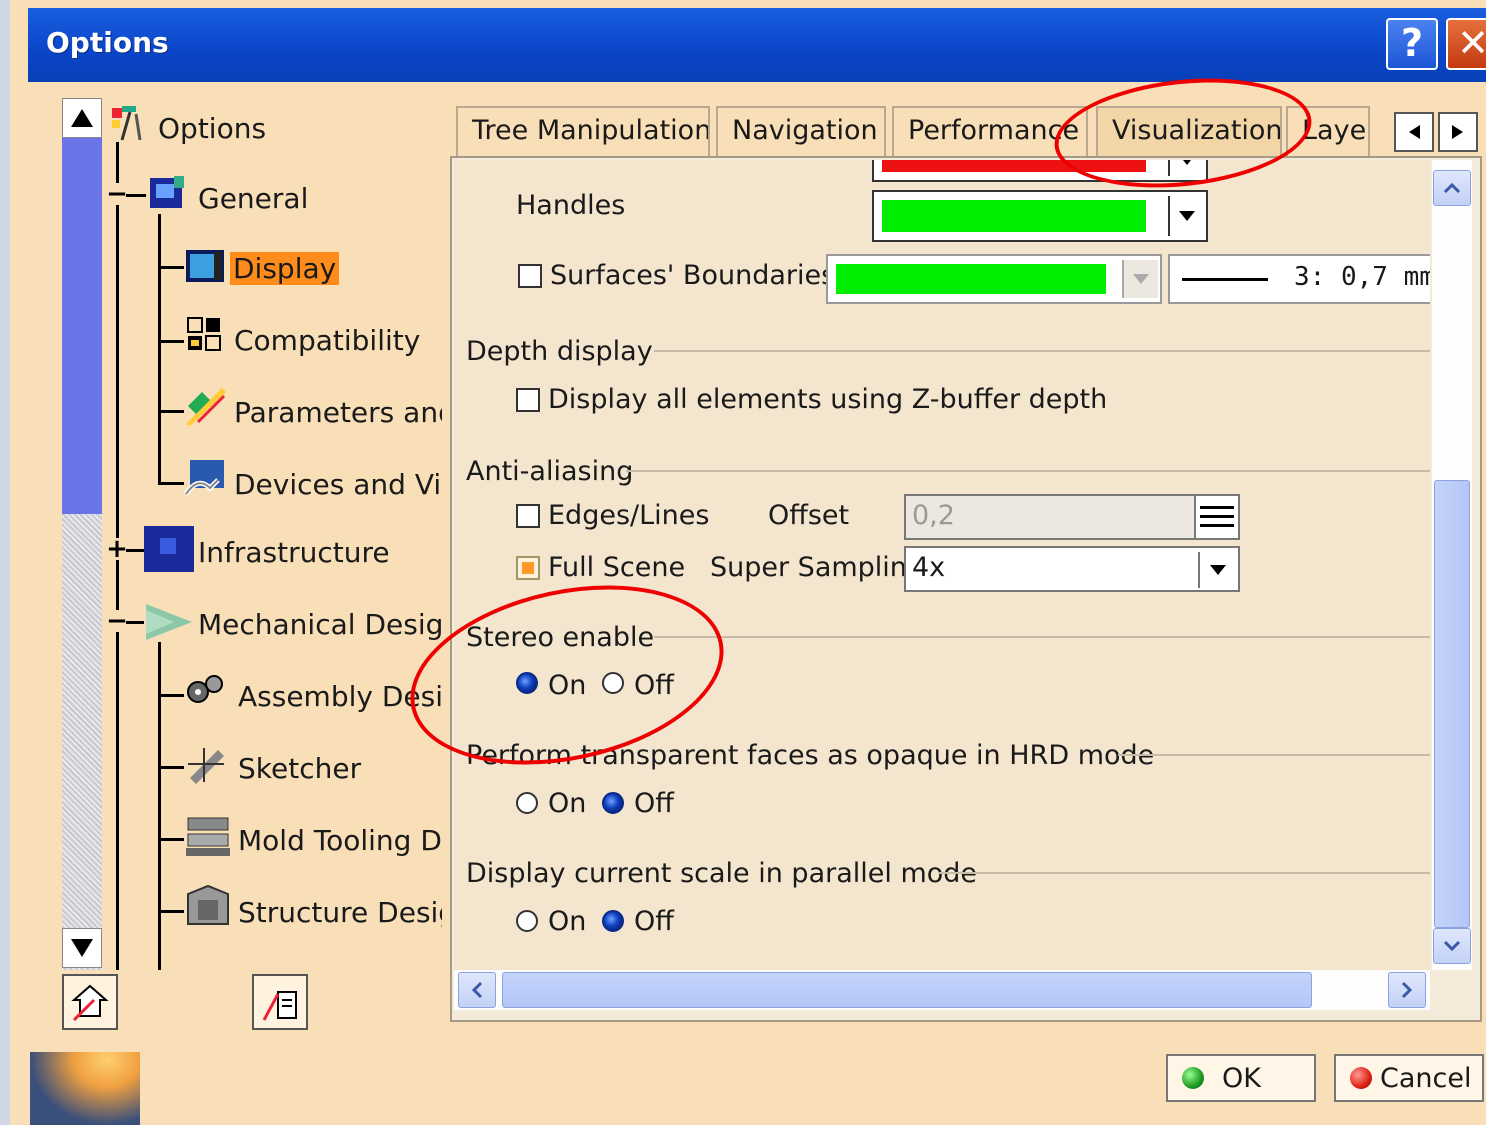 The height and width of the screenshot is (1125, 1486). What do you see at coordinates (280, 1002) in the screenshot?
I see `tree-expand-icon` at bounding box center [280, 1002].